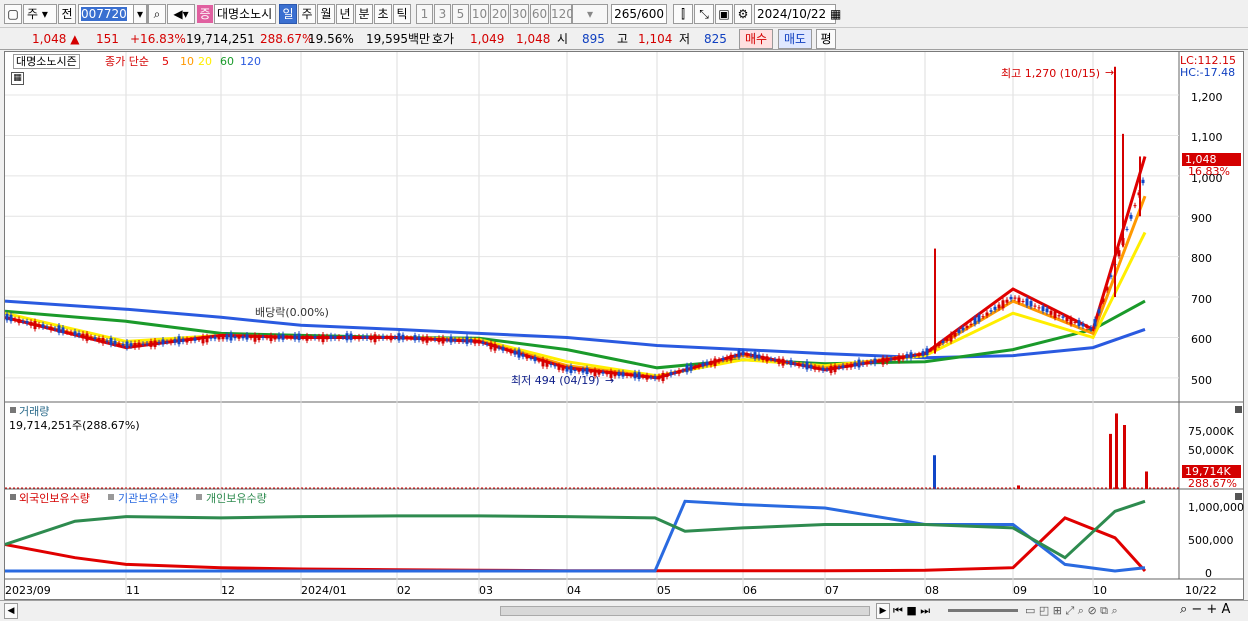  I want to click on open-price: 895, so click(593, 39).